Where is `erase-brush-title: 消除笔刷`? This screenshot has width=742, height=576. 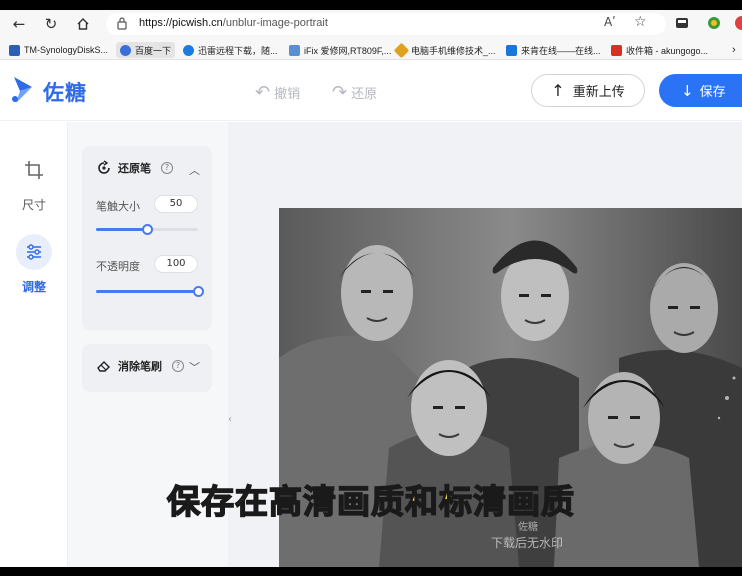 erase-brush-title: 消除笔刷 is located at coordinates (140, 366).